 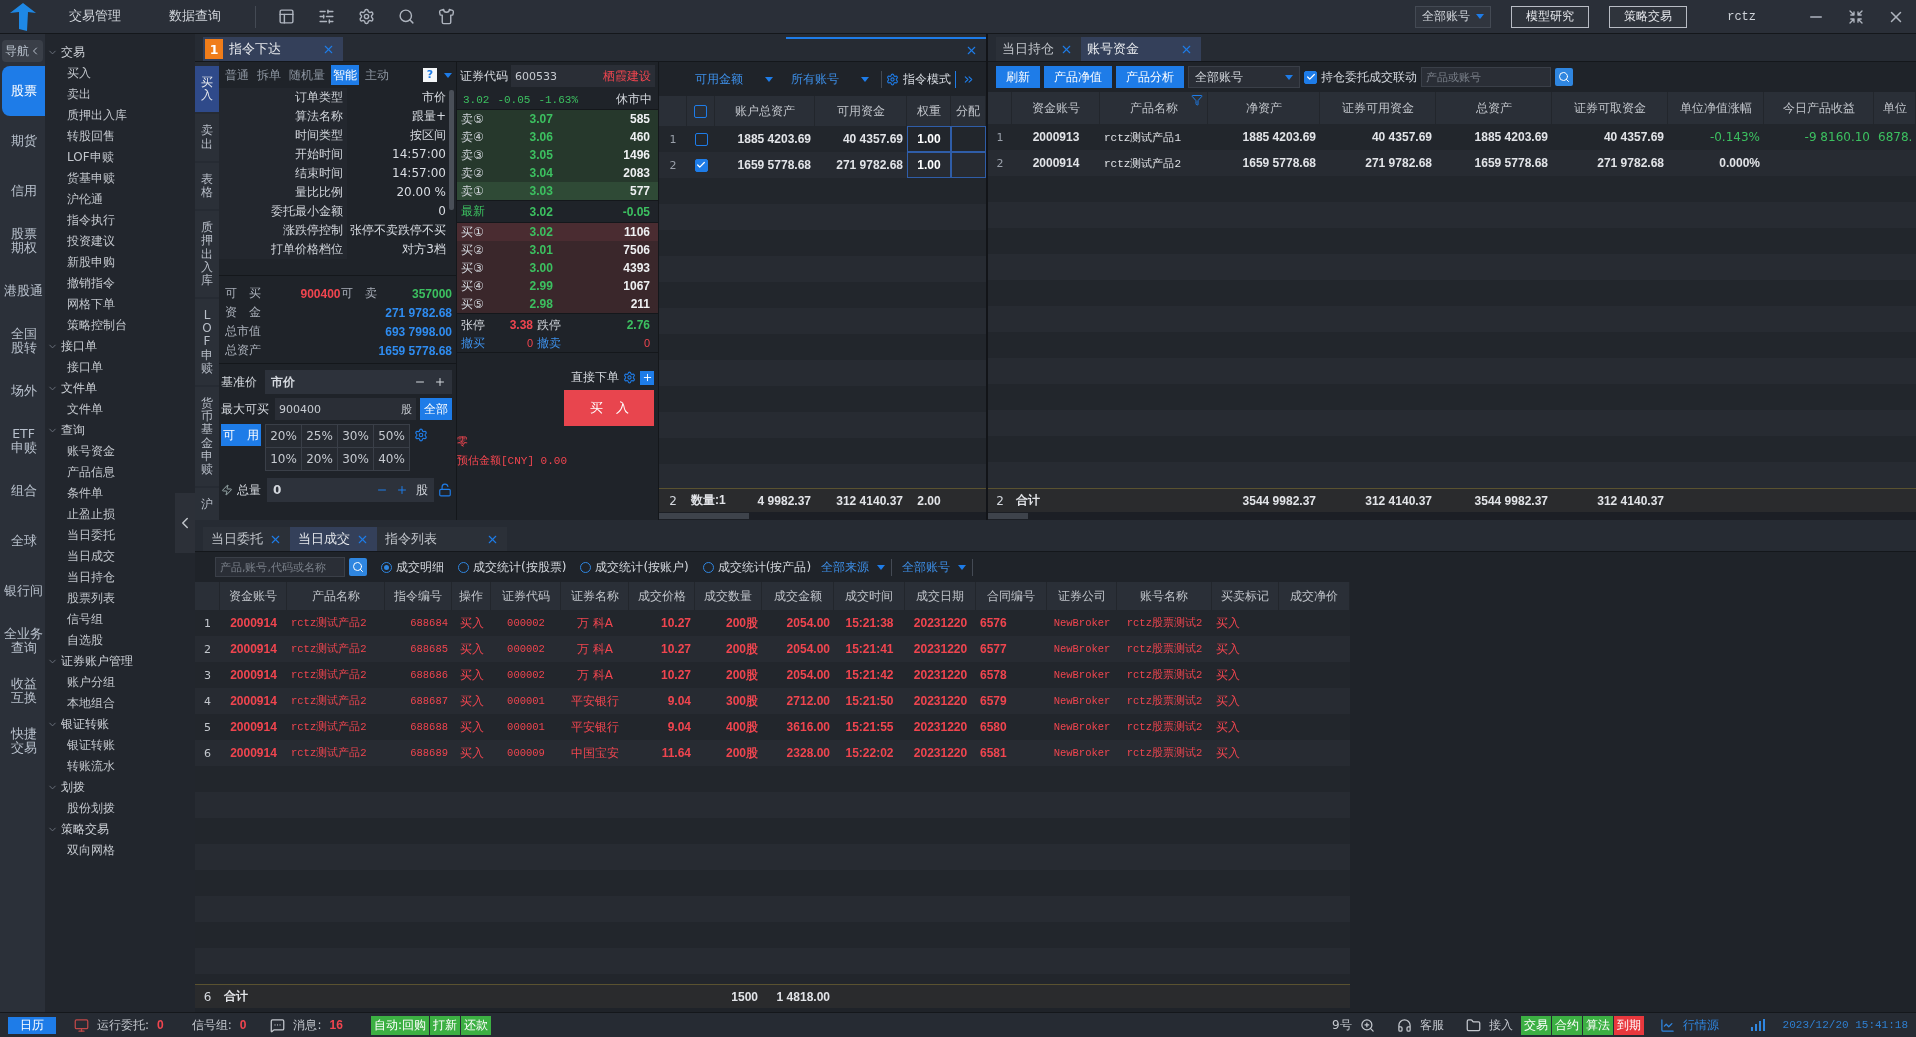 What do you see at coordinates (1367, 1025) in the screenshot?
I see `zoom-in-icon` at bounding box center [1367, 1025].